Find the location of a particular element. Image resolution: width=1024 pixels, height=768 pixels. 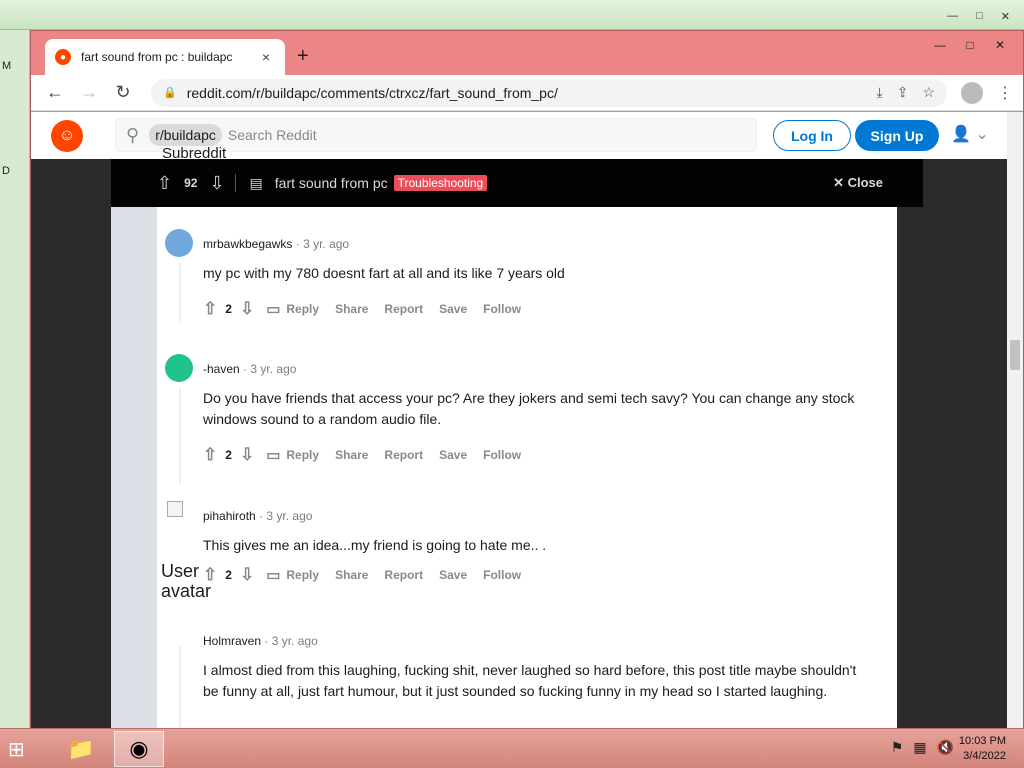

back-arrow-icon: ← is located at coordinates (55, 93).